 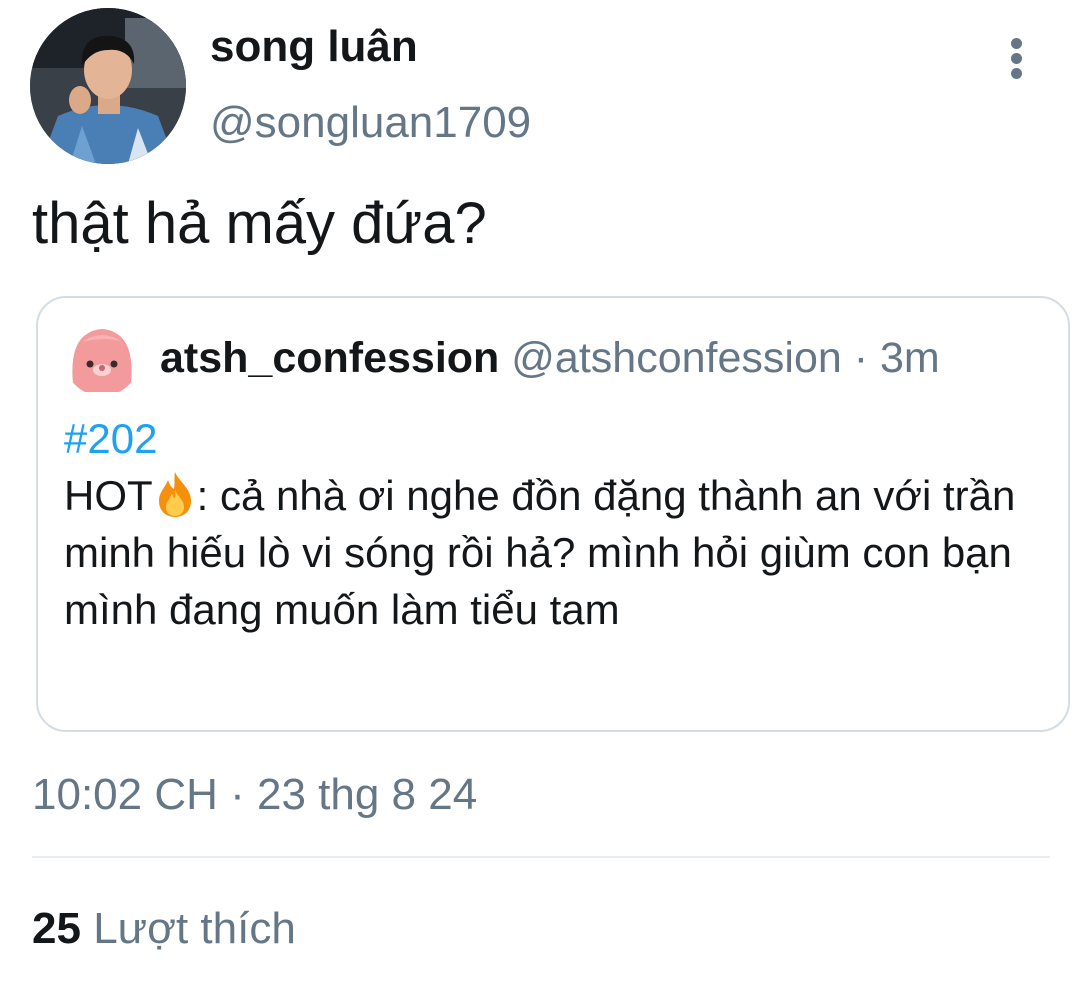 What do you see at coordinates (108, 495) in the screenshot?
I see `quoted-body-prefix: HOT` at bounding box center [108, 495].